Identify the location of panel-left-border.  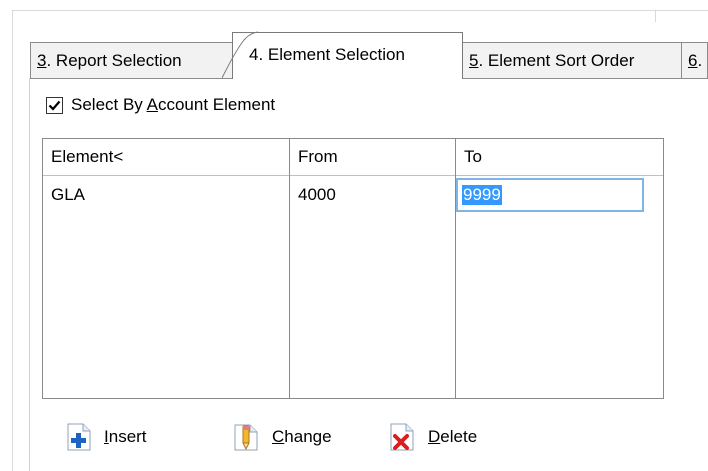
(12, 240).